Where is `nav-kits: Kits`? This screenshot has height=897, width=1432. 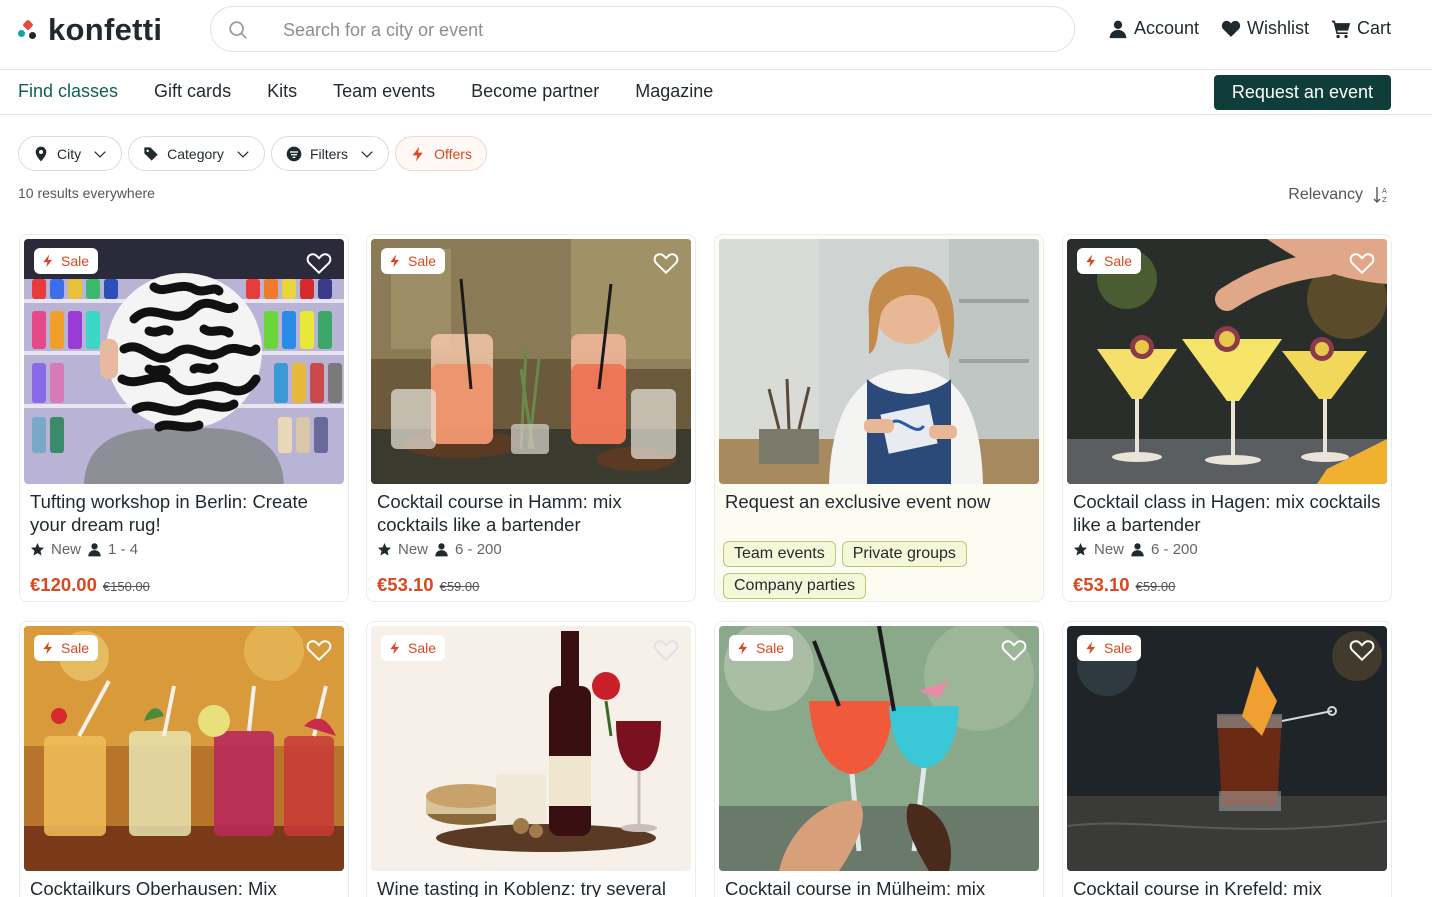 nav-kits: Kits is located at coordinates (282, 91).